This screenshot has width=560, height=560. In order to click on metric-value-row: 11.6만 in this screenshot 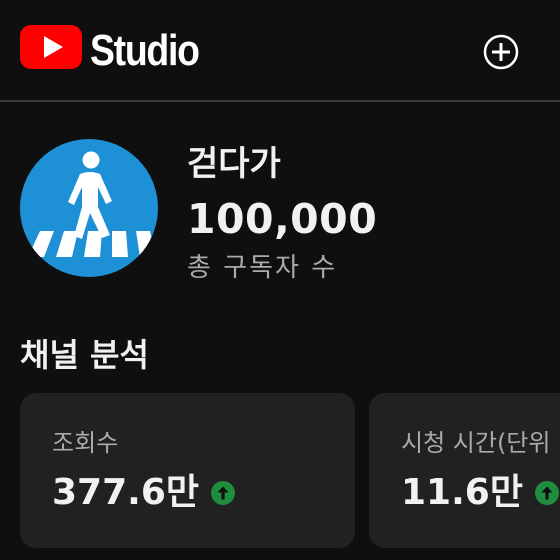, I will do `click(480, 493)`.